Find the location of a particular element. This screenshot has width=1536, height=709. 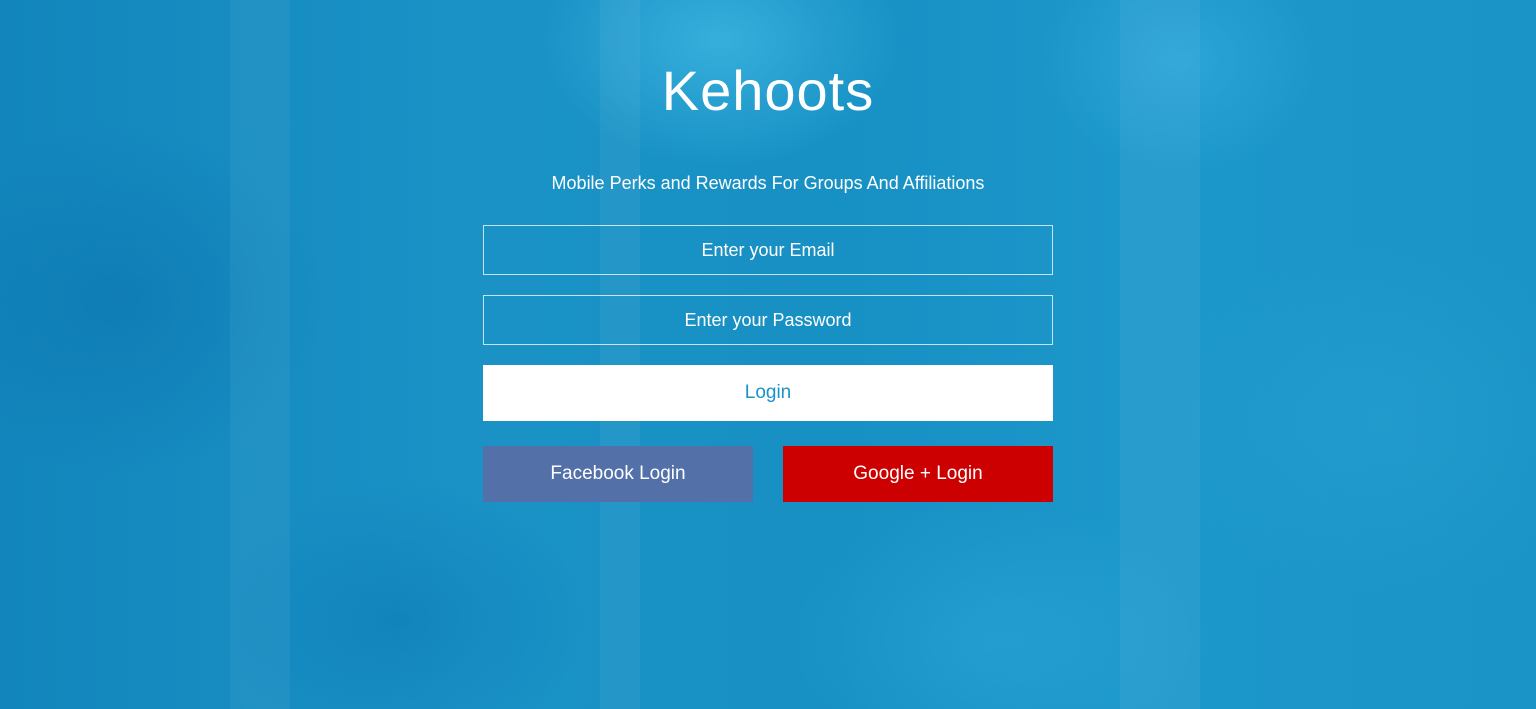

password-input is located at coordinates (768, 320).